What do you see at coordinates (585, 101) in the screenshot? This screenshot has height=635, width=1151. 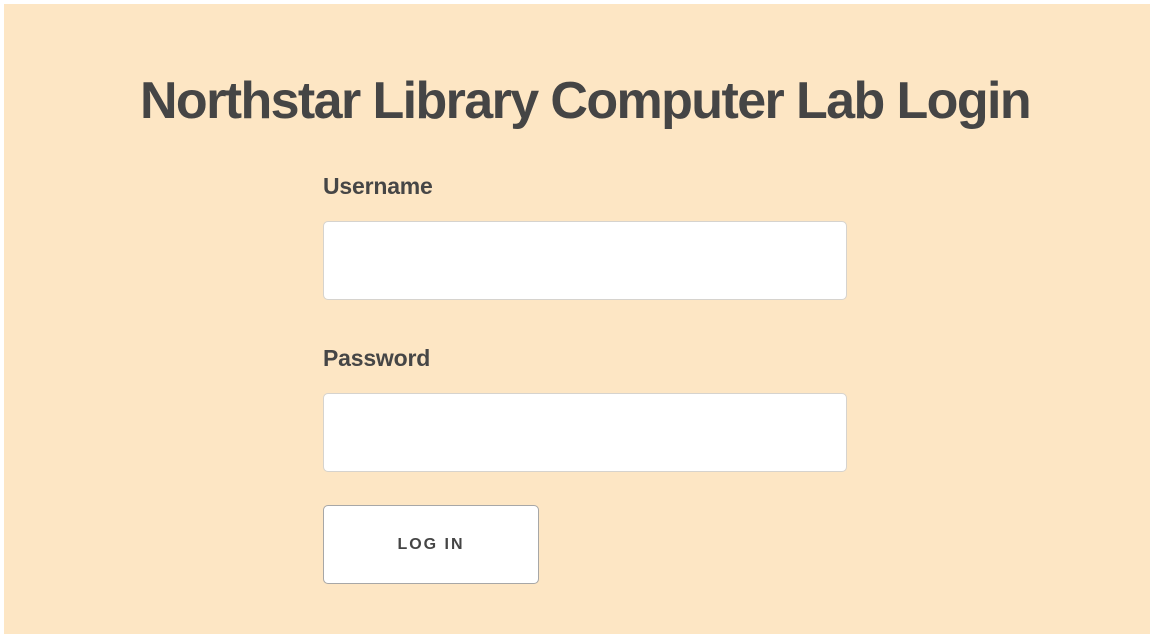 I see `page-title: Northstar Library Computer Lab Login` at bounding box center [585, 101].